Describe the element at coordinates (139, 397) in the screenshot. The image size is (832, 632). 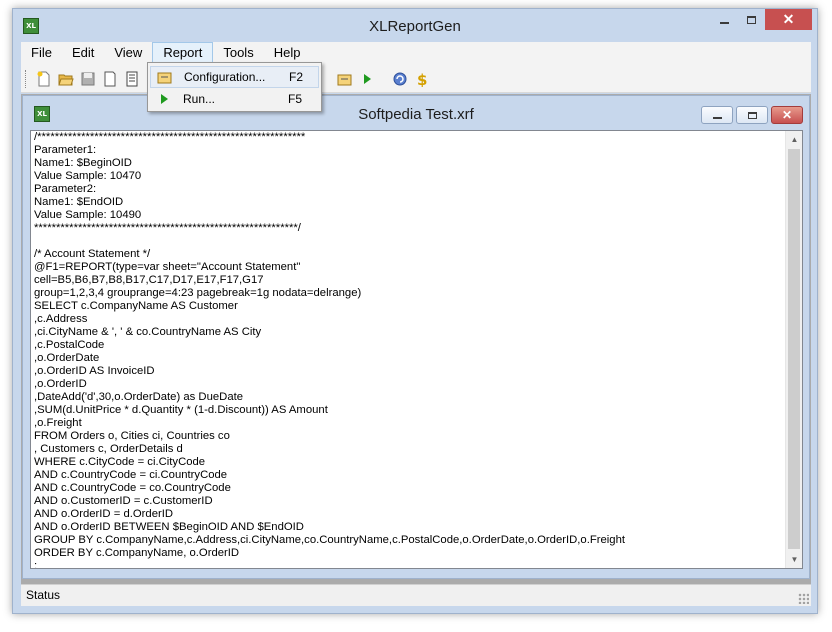
I see `code-line: ,DateAdd('d',30,o.OrderDate) as DueDate` at that location.